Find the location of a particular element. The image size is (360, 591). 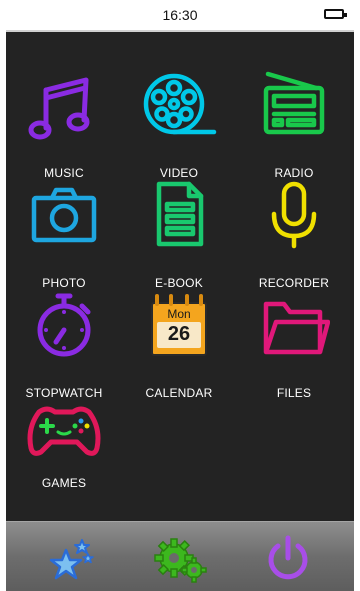

radio-icon is located at coordinates (294, 103).